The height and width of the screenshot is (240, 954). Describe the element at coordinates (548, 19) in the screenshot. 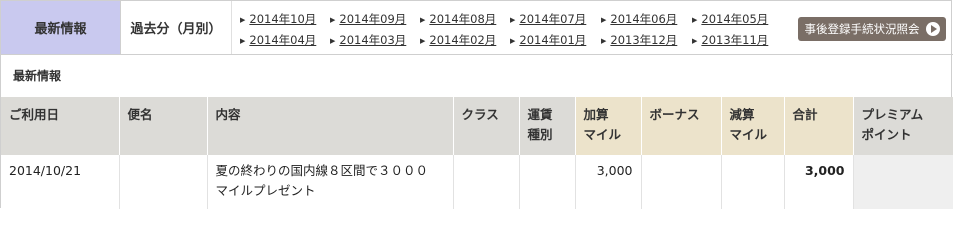

I see `month-link: ▶ 2014年07月` at that location.